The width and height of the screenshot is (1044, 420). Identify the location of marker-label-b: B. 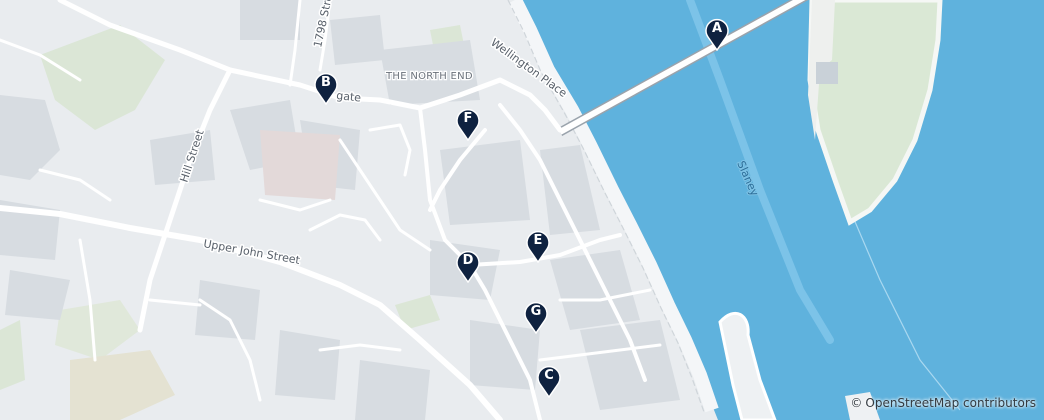
(326, 82).